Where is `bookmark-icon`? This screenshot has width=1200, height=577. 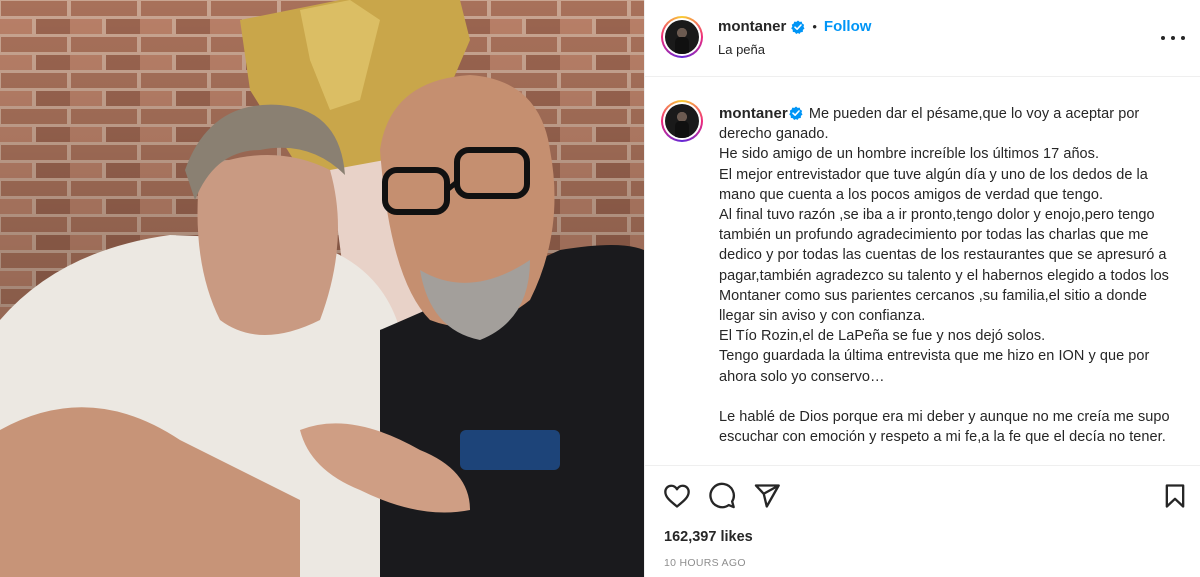
bookmark-icon is located at coordinates (1175, 496).